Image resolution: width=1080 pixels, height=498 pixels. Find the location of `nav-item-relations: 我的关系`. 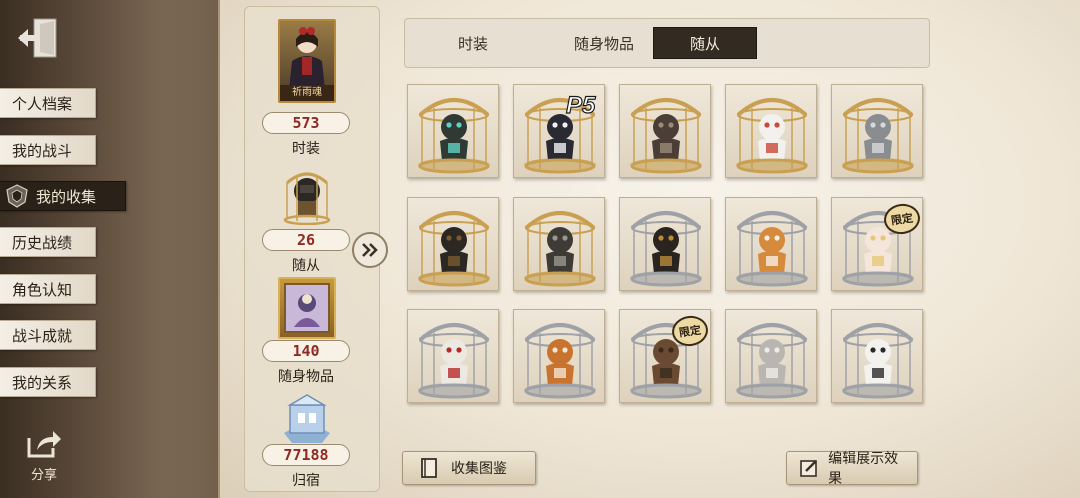

nav-item-relations: 我的关系 is located at coordinates (48, 382).